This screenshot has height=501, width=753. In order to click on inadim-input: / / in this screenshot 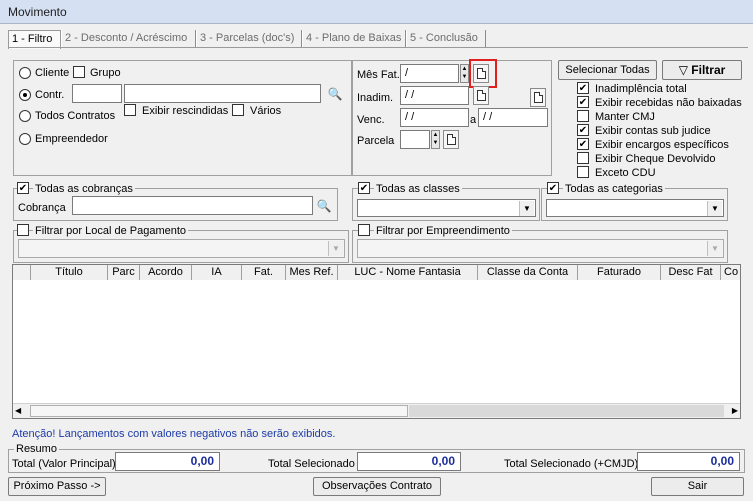, I will do `click(434, 95)`.